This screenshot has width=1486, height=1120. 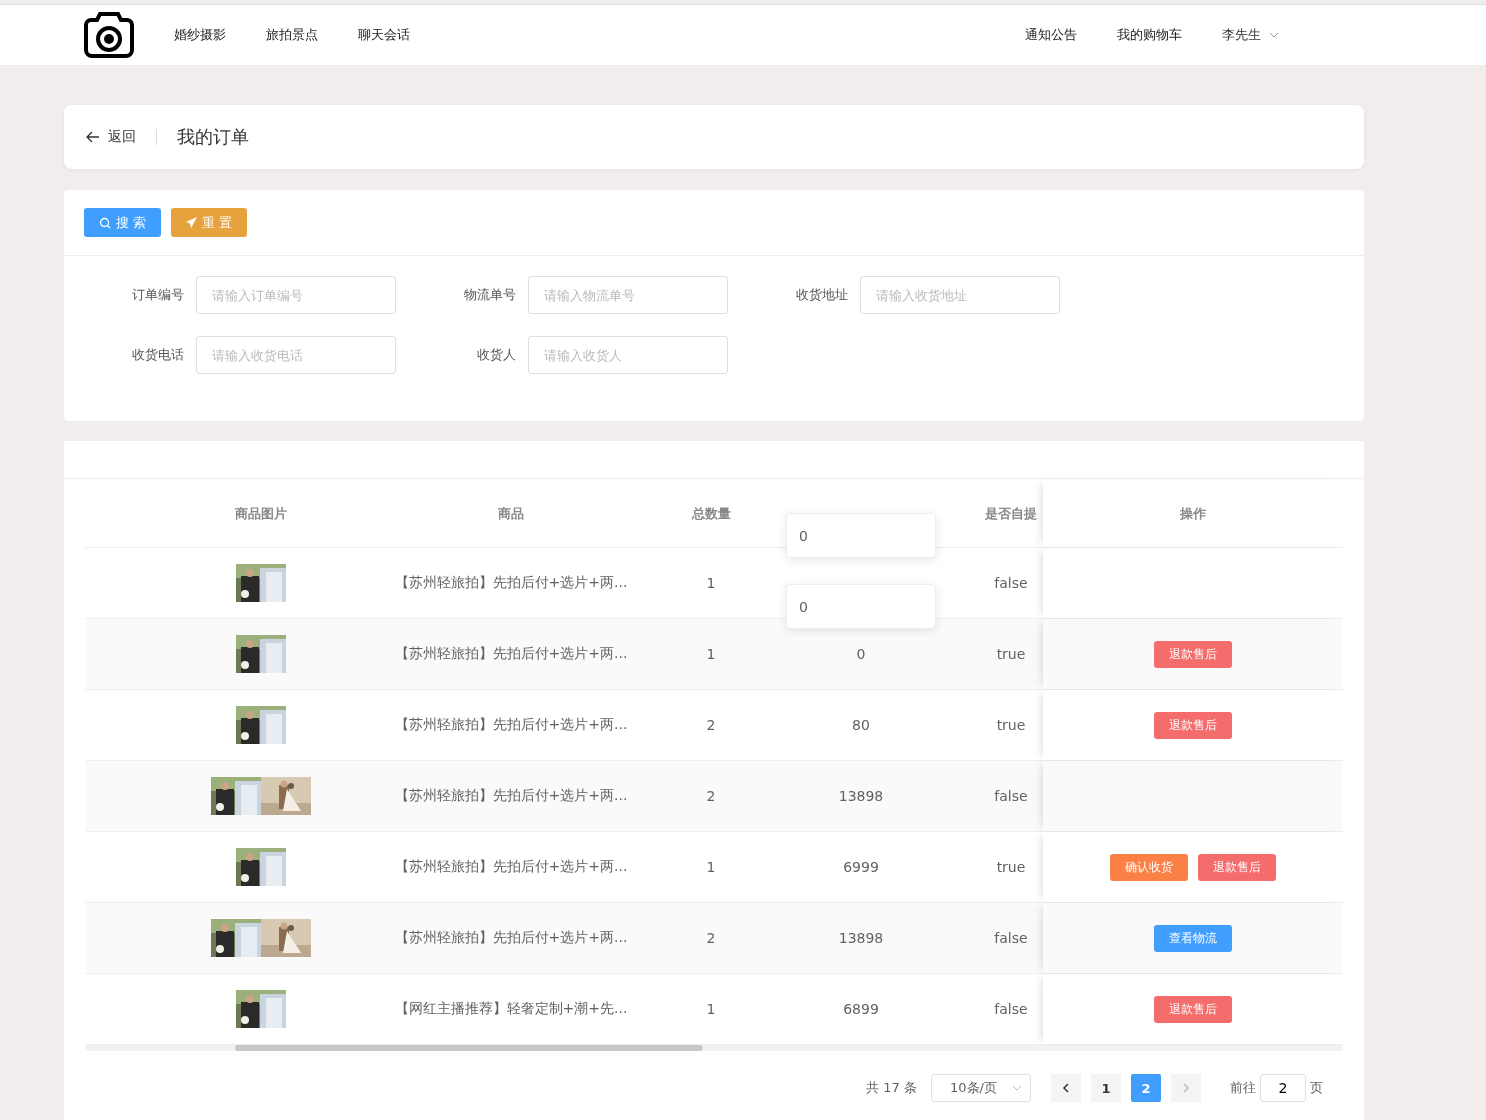 What do you see at coordinates (1243, 1088) in the screenshot?
I see `goto-label: 前往` at bounding box center [1243, 1088].